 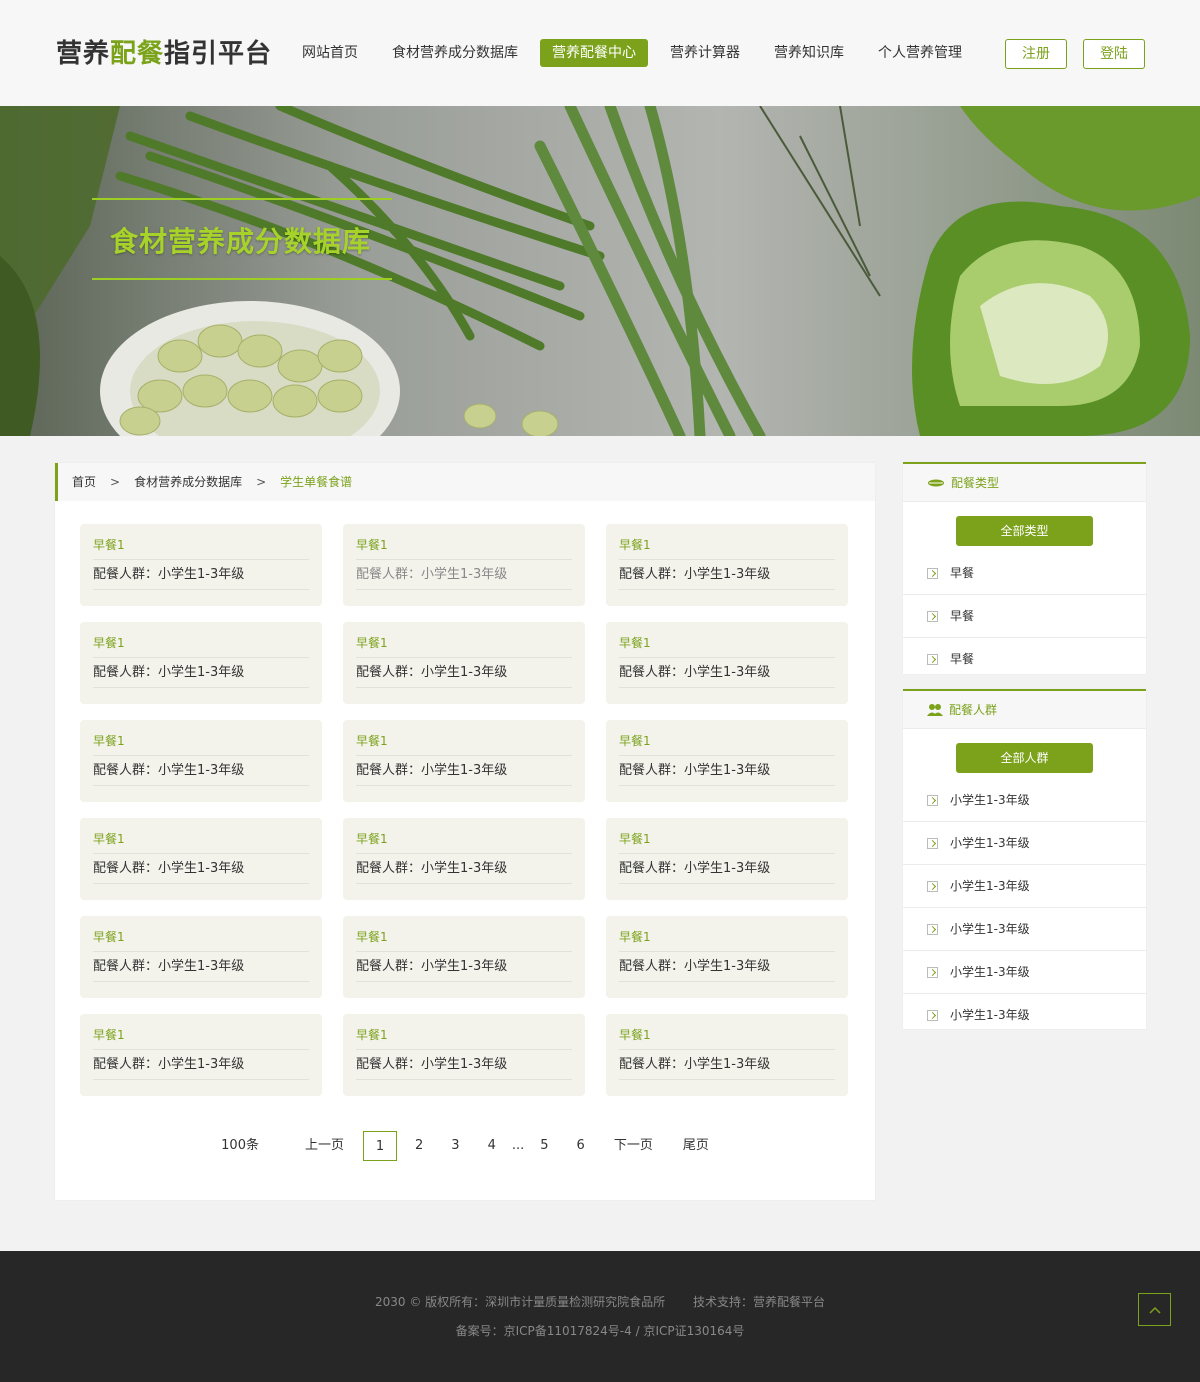 I want to click on pagination-page: 4, so click(x=492, y=1146).